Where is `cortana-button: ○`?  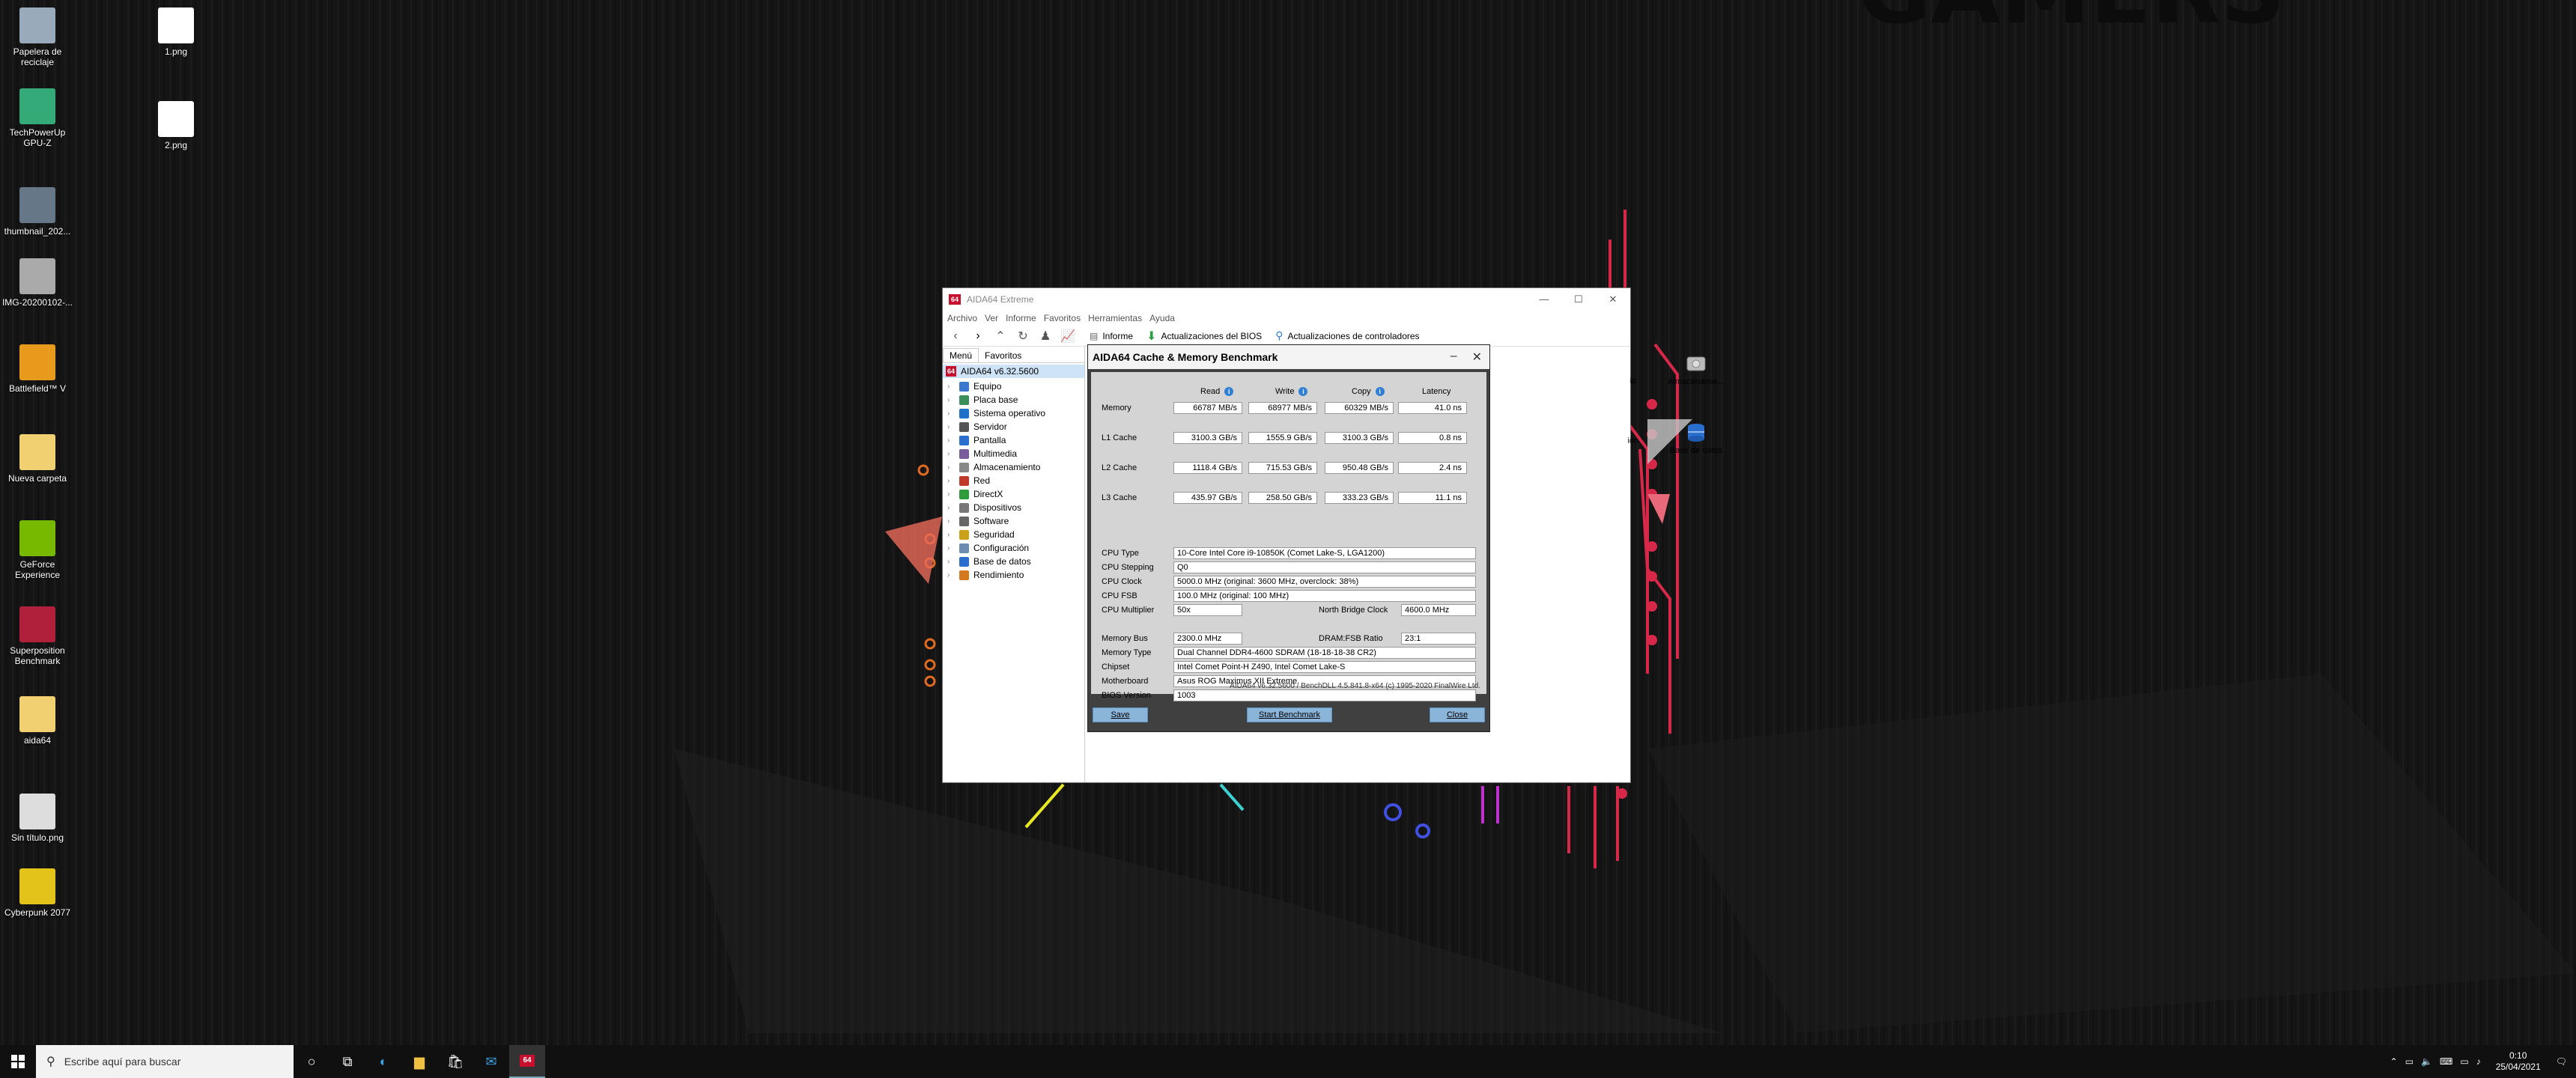
cortana-button: ○ is located at coordinates (311, 1061).